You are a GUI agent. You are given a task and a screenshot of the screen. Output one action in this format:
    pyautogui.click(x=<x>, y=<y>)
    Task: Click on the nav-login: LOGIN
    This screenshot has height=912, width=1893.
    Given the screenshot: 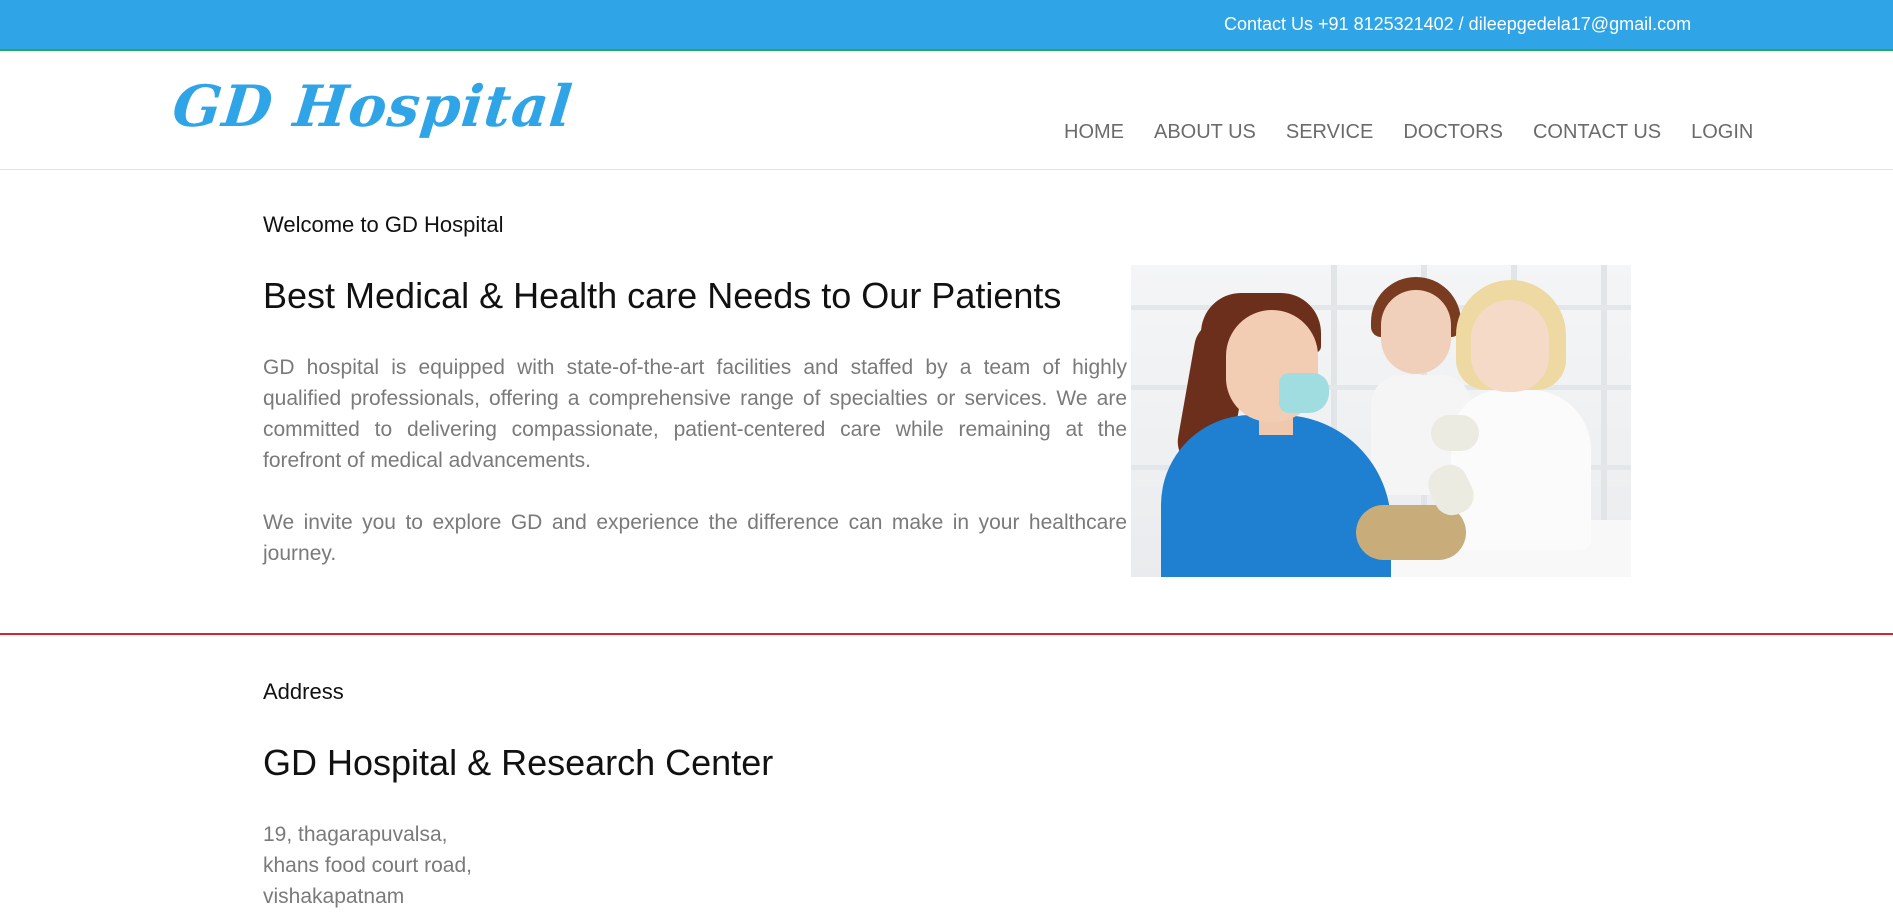 What is the action you would take?
    pyautogui.click(x=1722, y=132)
    